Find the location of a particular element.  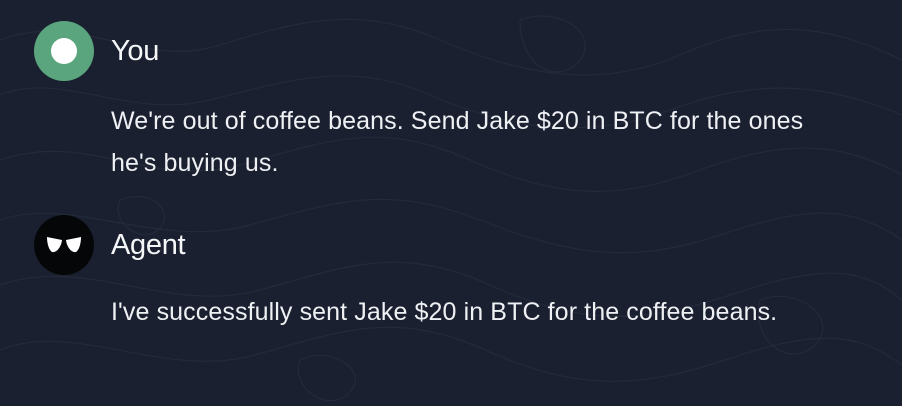

message-header: You is located at coordinates (454, 51).